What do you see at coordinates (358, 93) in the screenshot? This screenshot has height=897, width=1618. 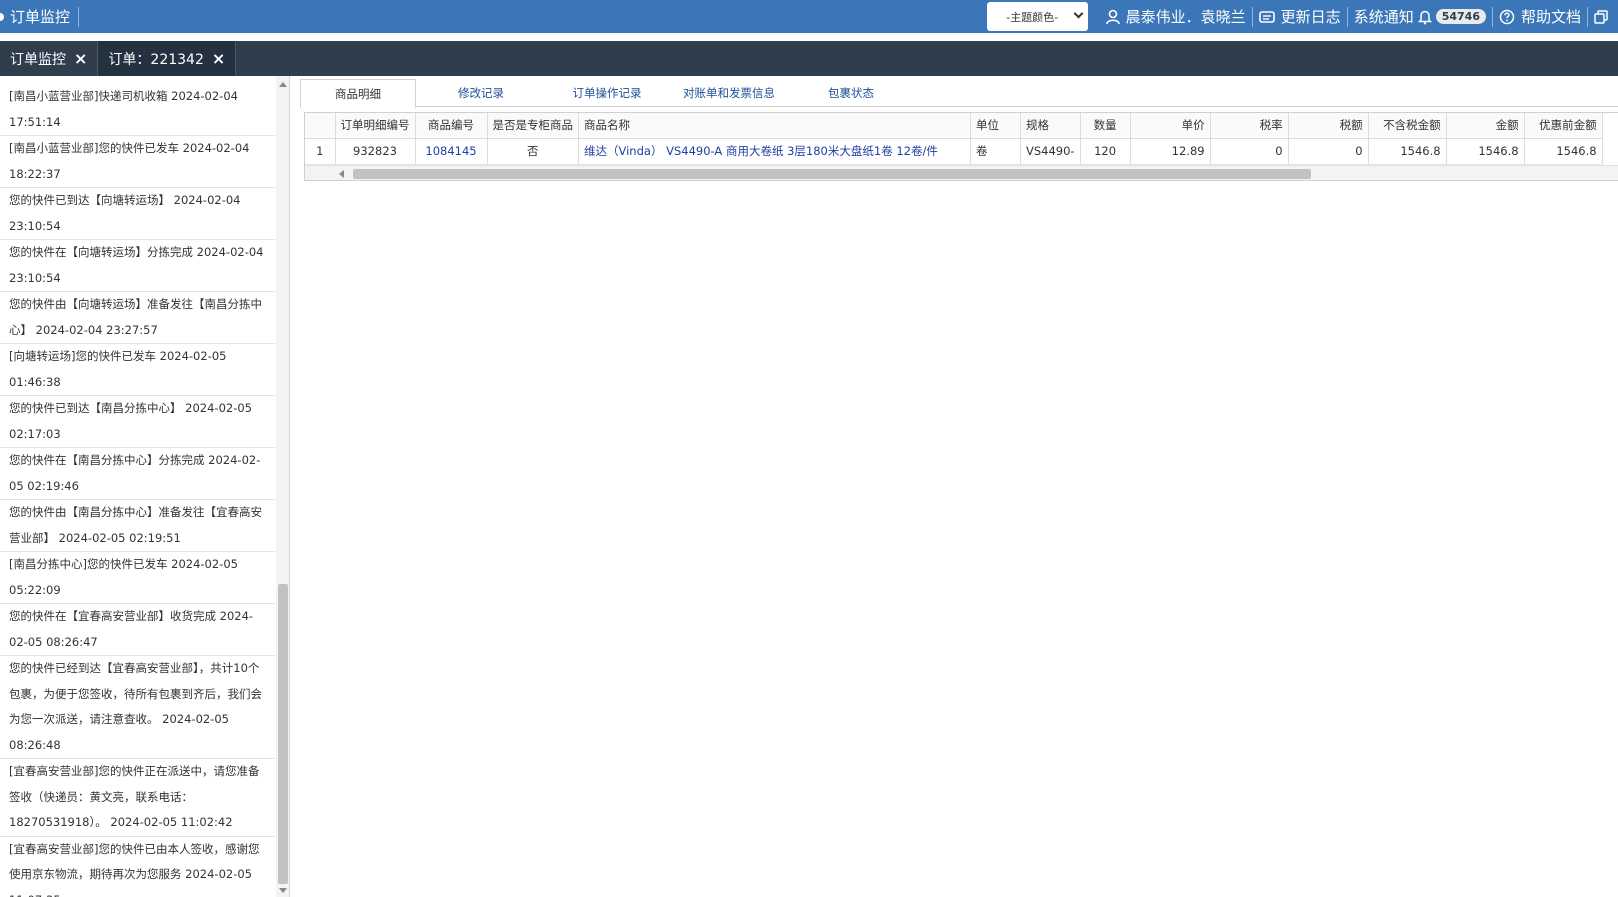 I see `tab-product-details: 商品明细` at bounding box center [358, 93].